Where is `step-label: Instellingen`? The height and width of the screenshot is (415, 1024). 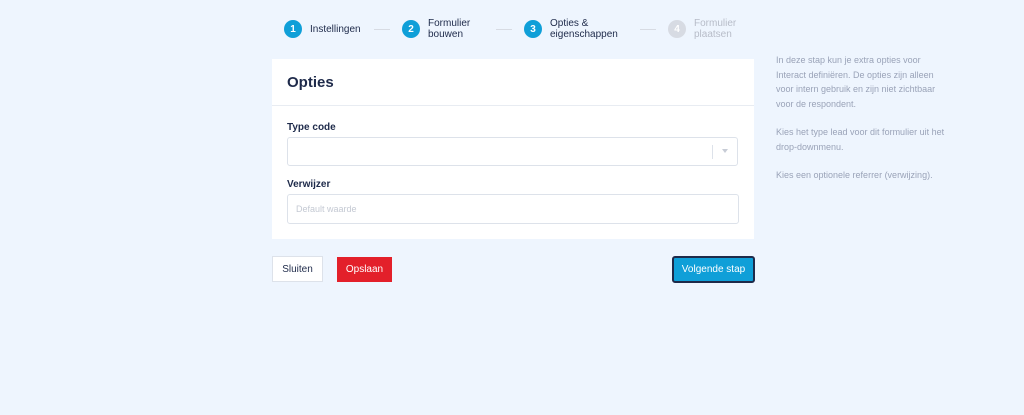
step-label: Instellingen is located at coordinates (335, 29).